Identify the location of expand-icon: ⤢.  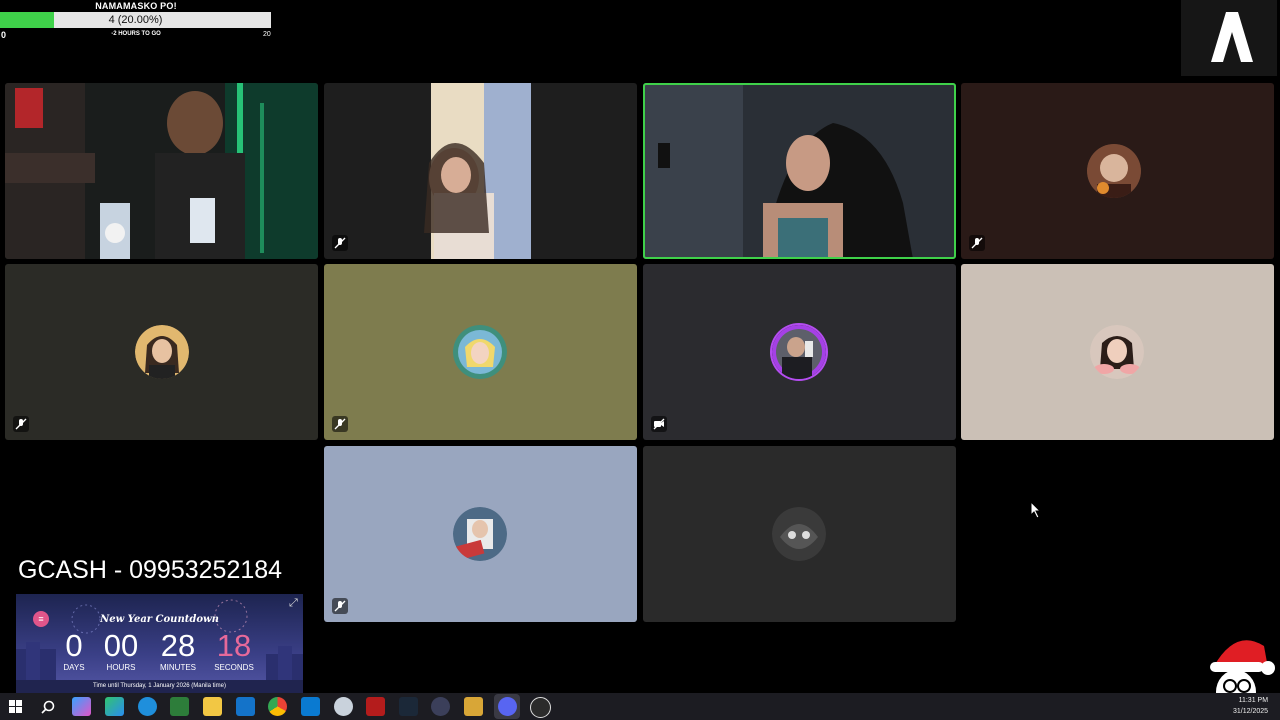
(293, 603).